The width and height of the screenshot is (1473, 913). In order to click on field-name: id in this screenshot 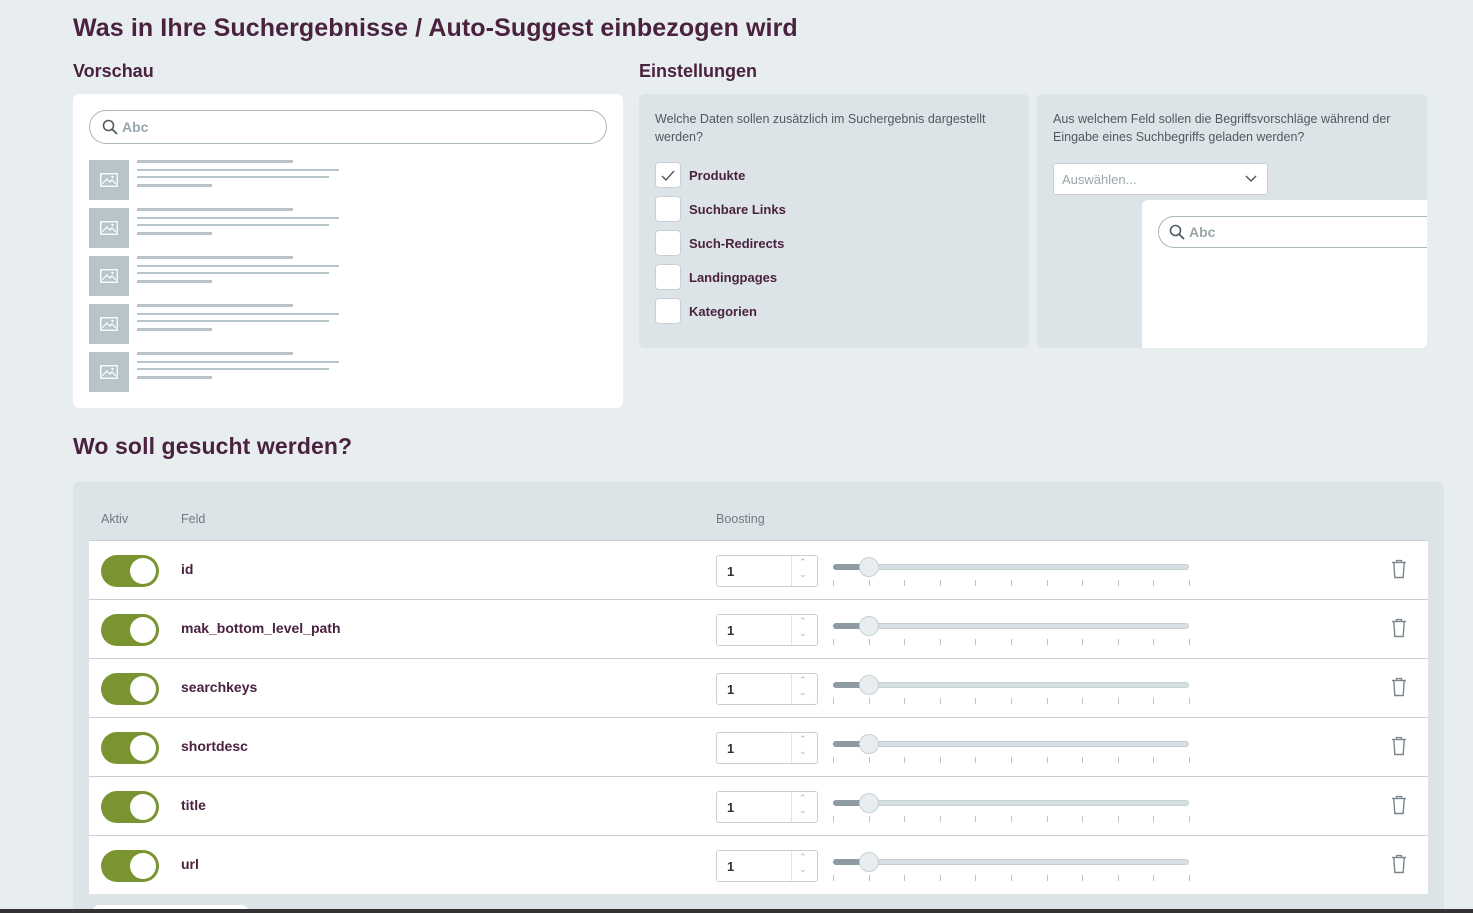, I will do `click(187, 569)`.